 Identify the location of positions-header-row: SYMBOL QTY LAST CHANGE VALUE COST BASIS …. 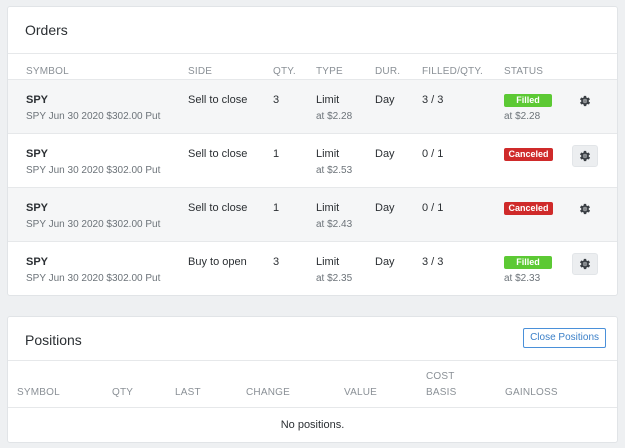
(312, 383).